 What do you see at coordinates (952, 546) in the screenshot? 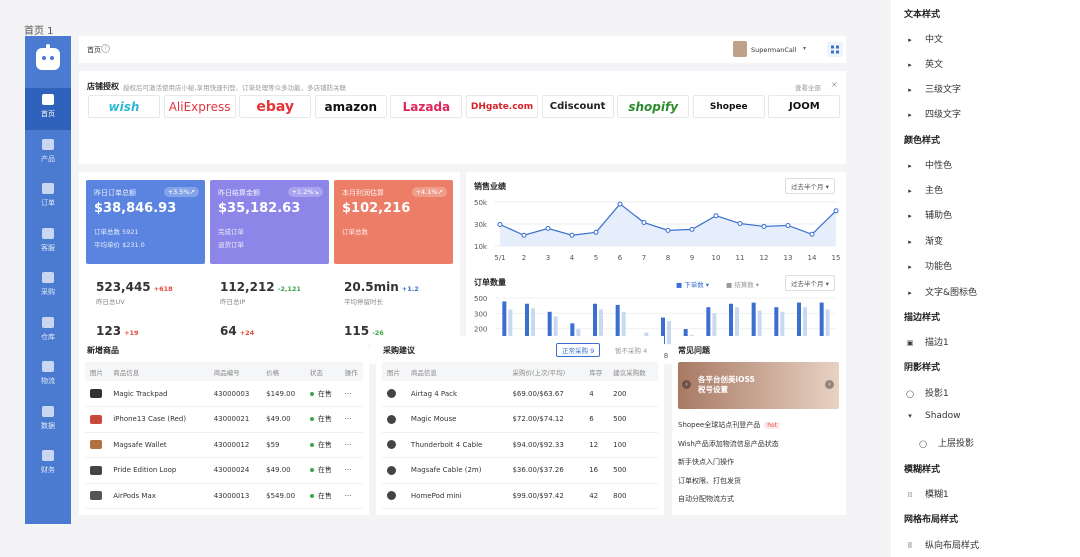
I see `panel-item-label: 纵向布局样式` at bounding box center [952, 546].